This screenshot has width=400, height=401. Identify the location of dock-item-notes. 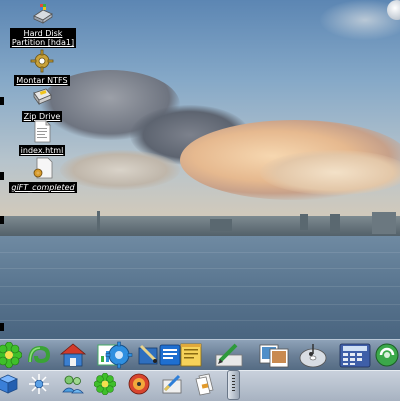
(191, 355).